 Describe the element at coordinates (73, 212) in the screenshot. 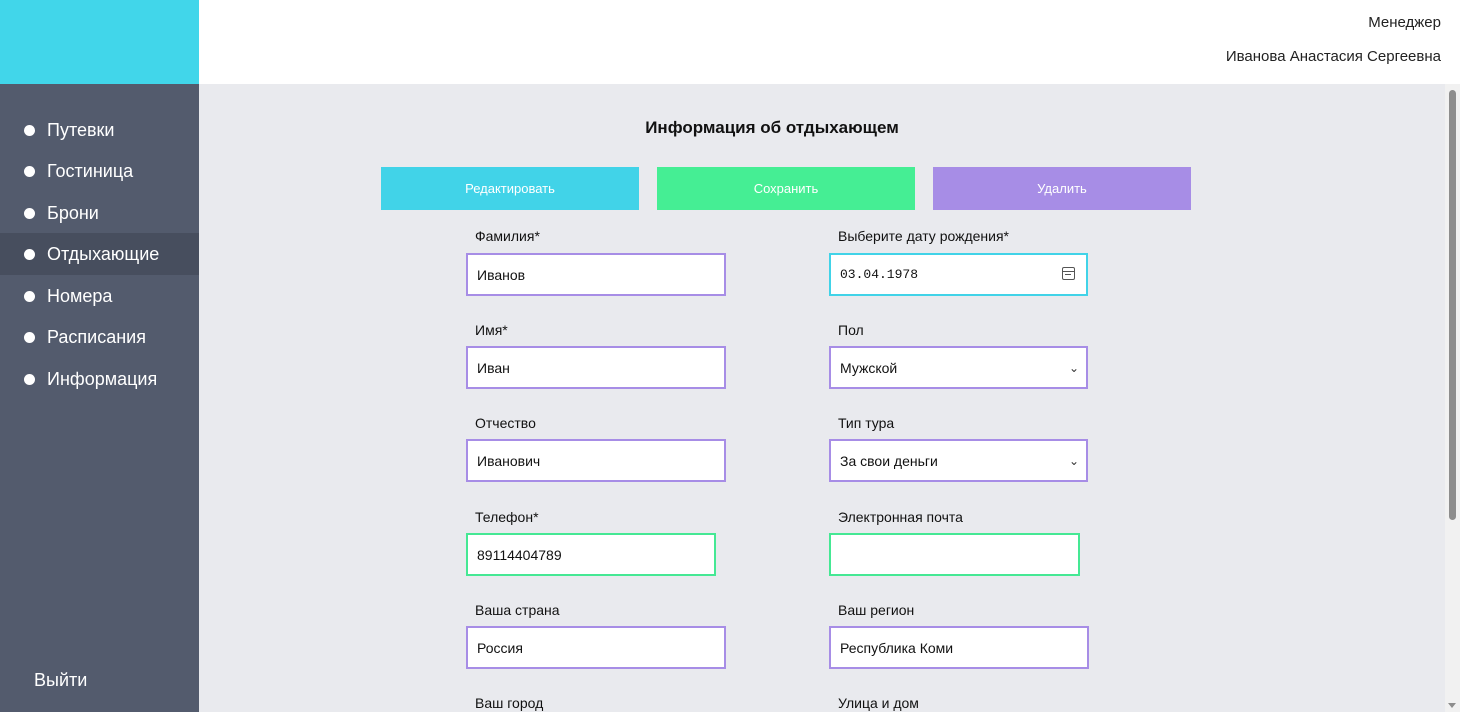

I see `sidebar-item-label: Брони` at that location.